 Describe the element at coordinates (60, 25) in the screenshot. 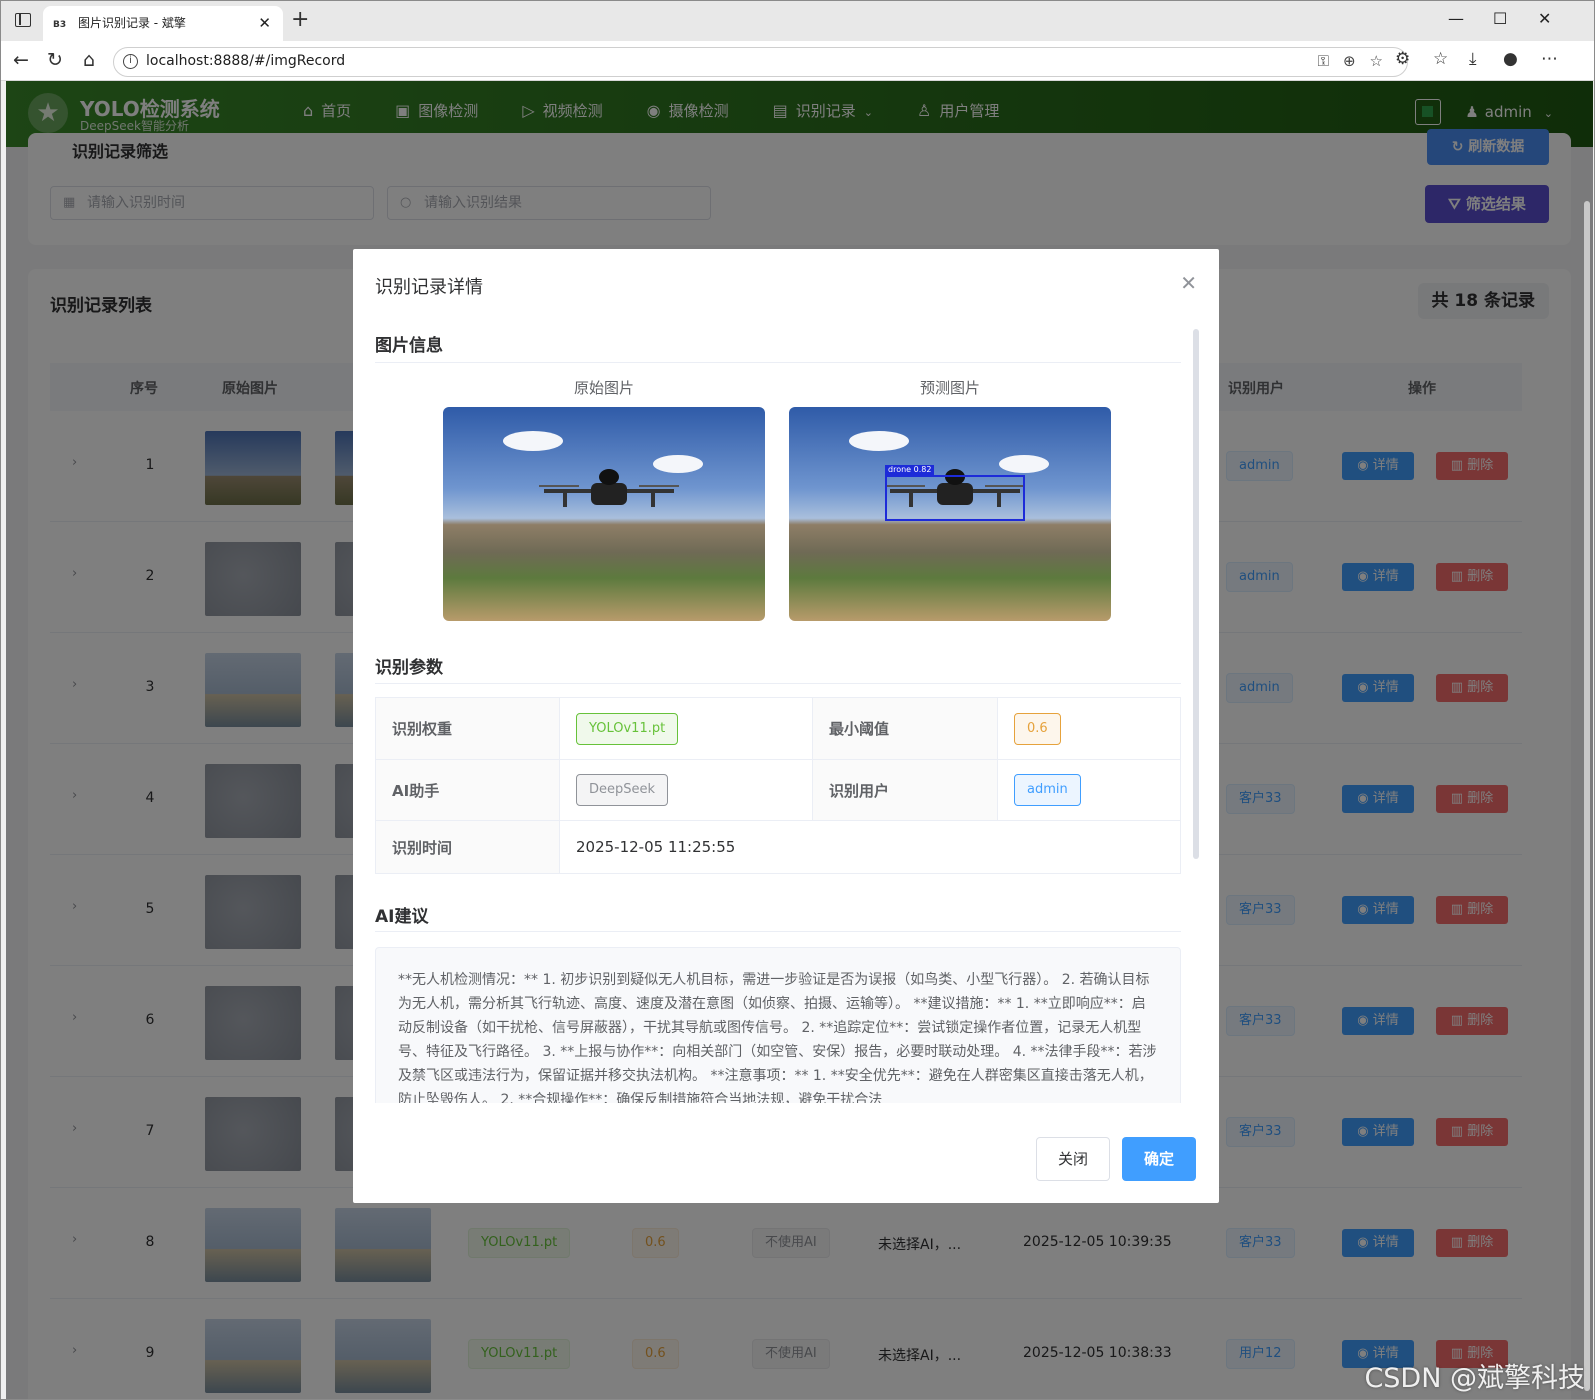

I see `favicon-icon: B3` at that location.